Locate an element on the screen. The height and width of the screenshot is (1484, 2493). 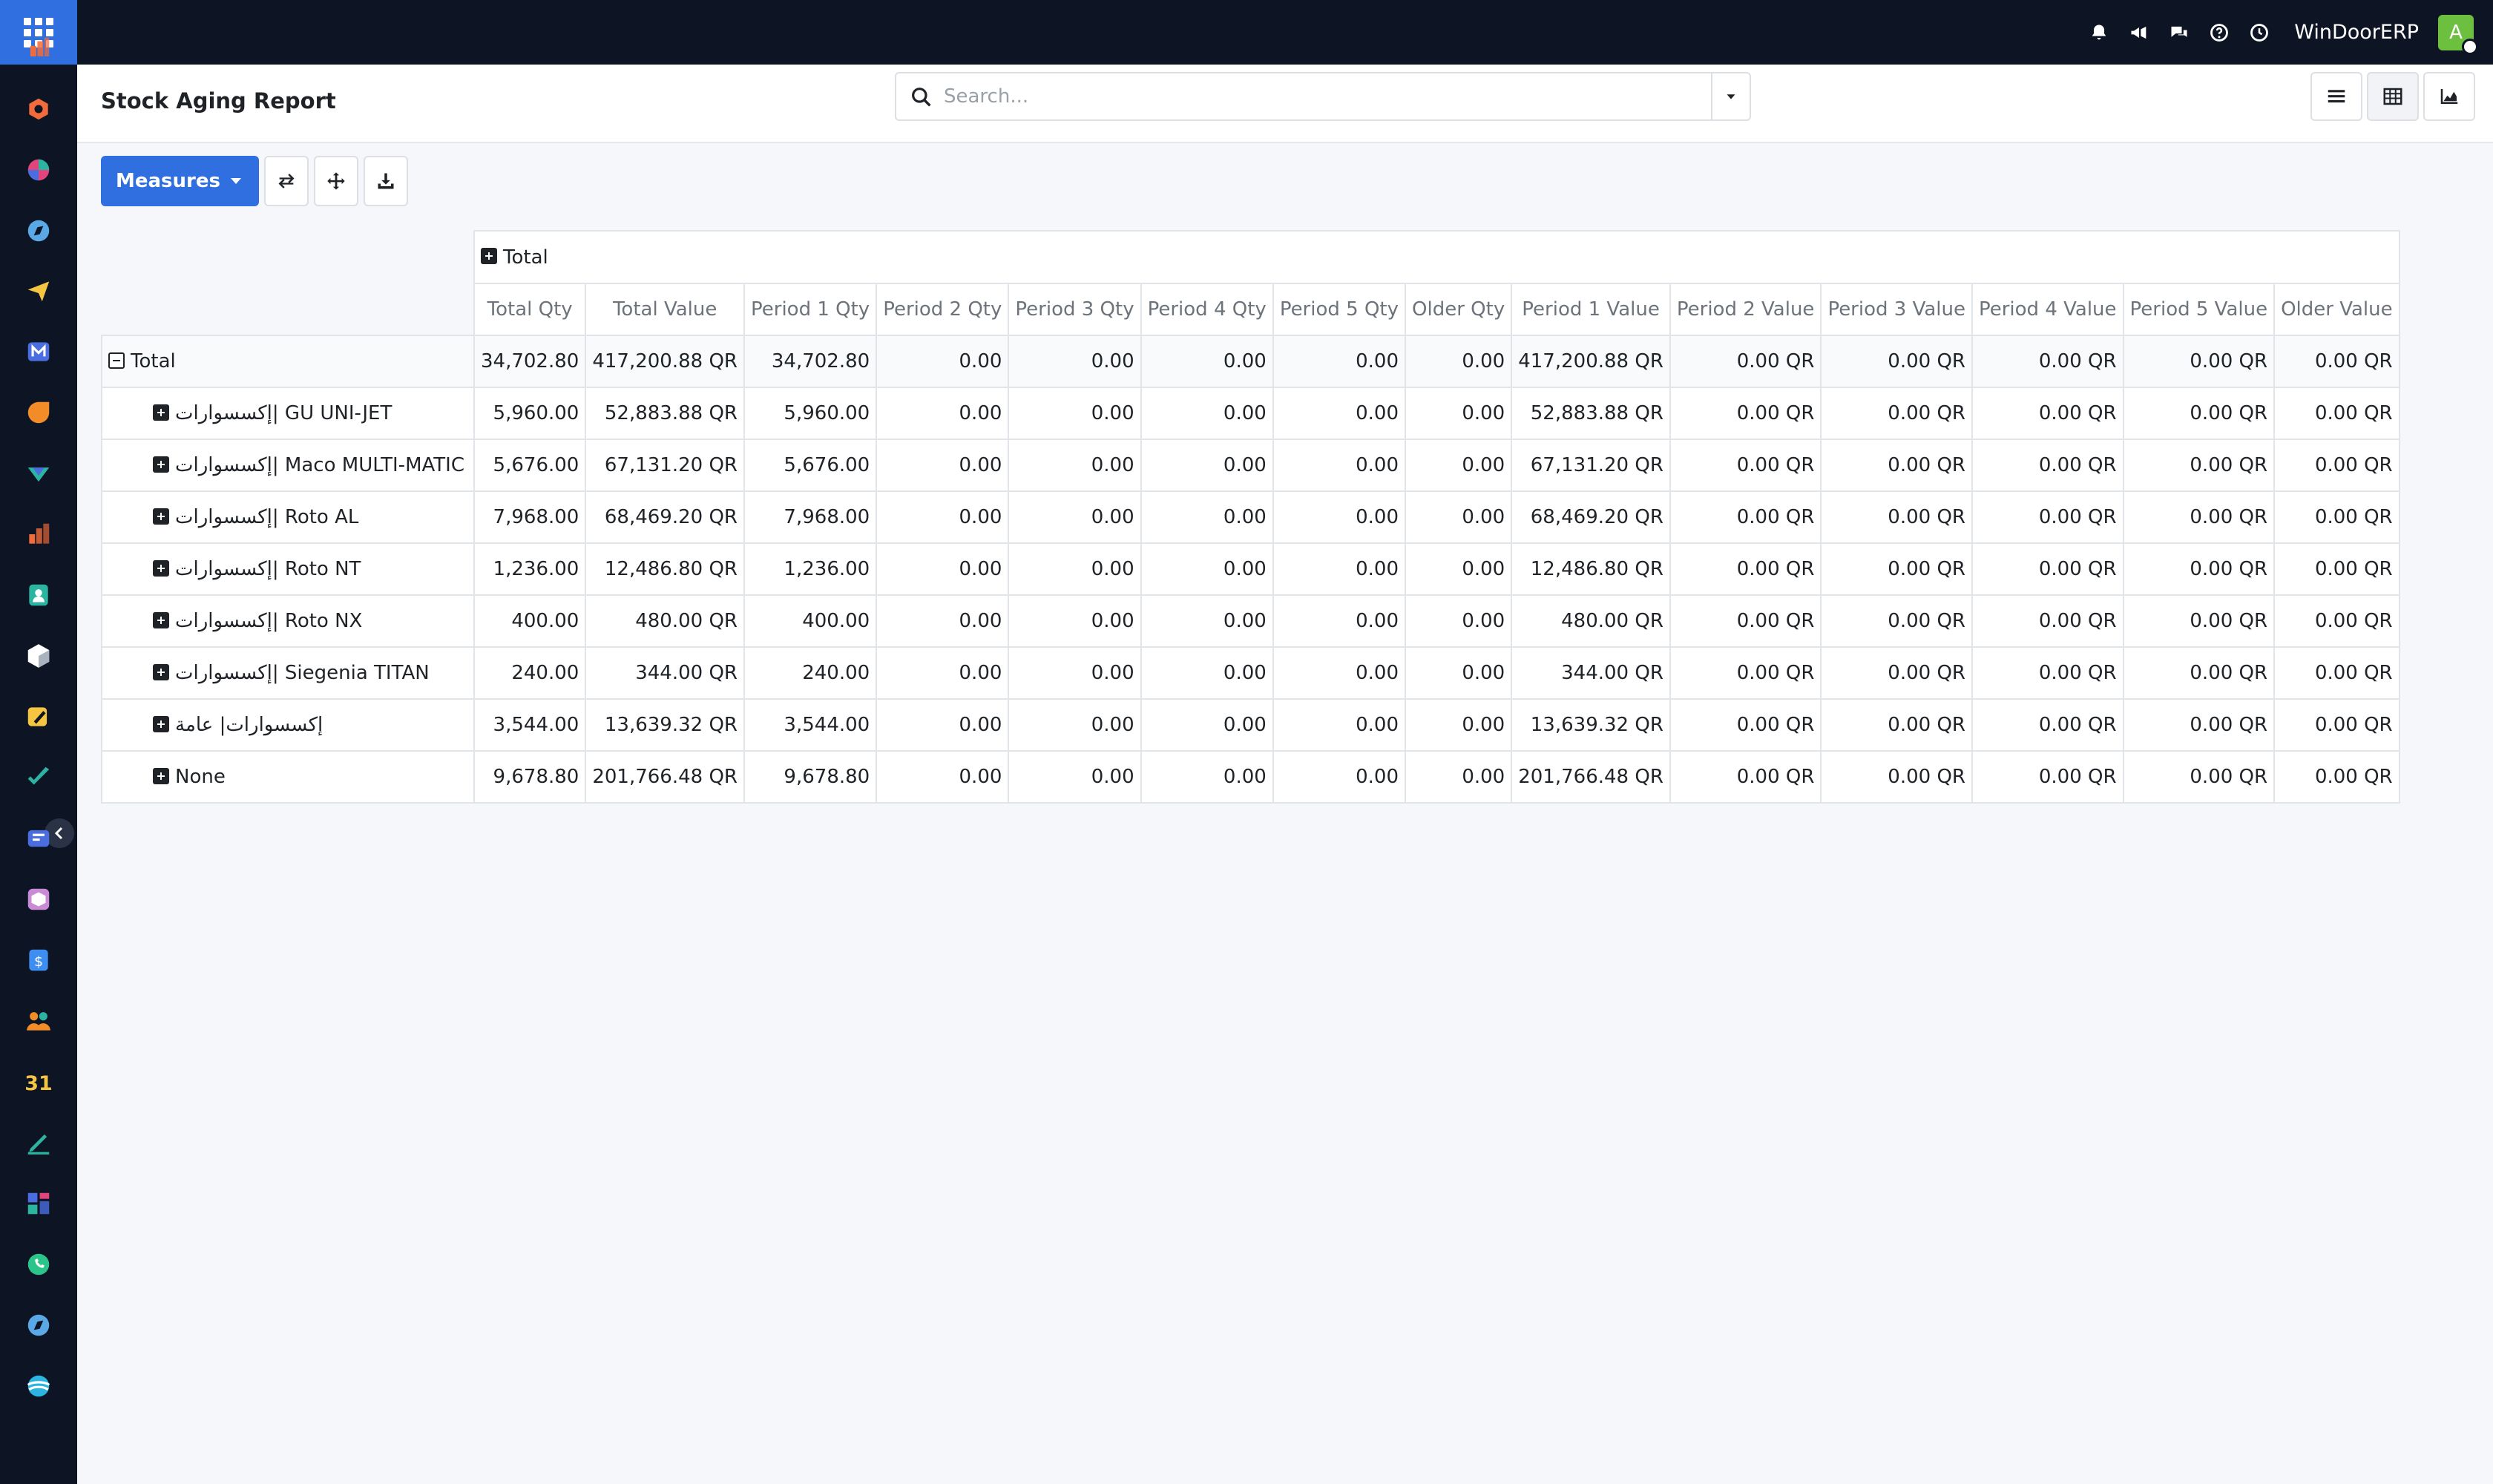
download-xlsx-button is located at coordinates (385, 181).